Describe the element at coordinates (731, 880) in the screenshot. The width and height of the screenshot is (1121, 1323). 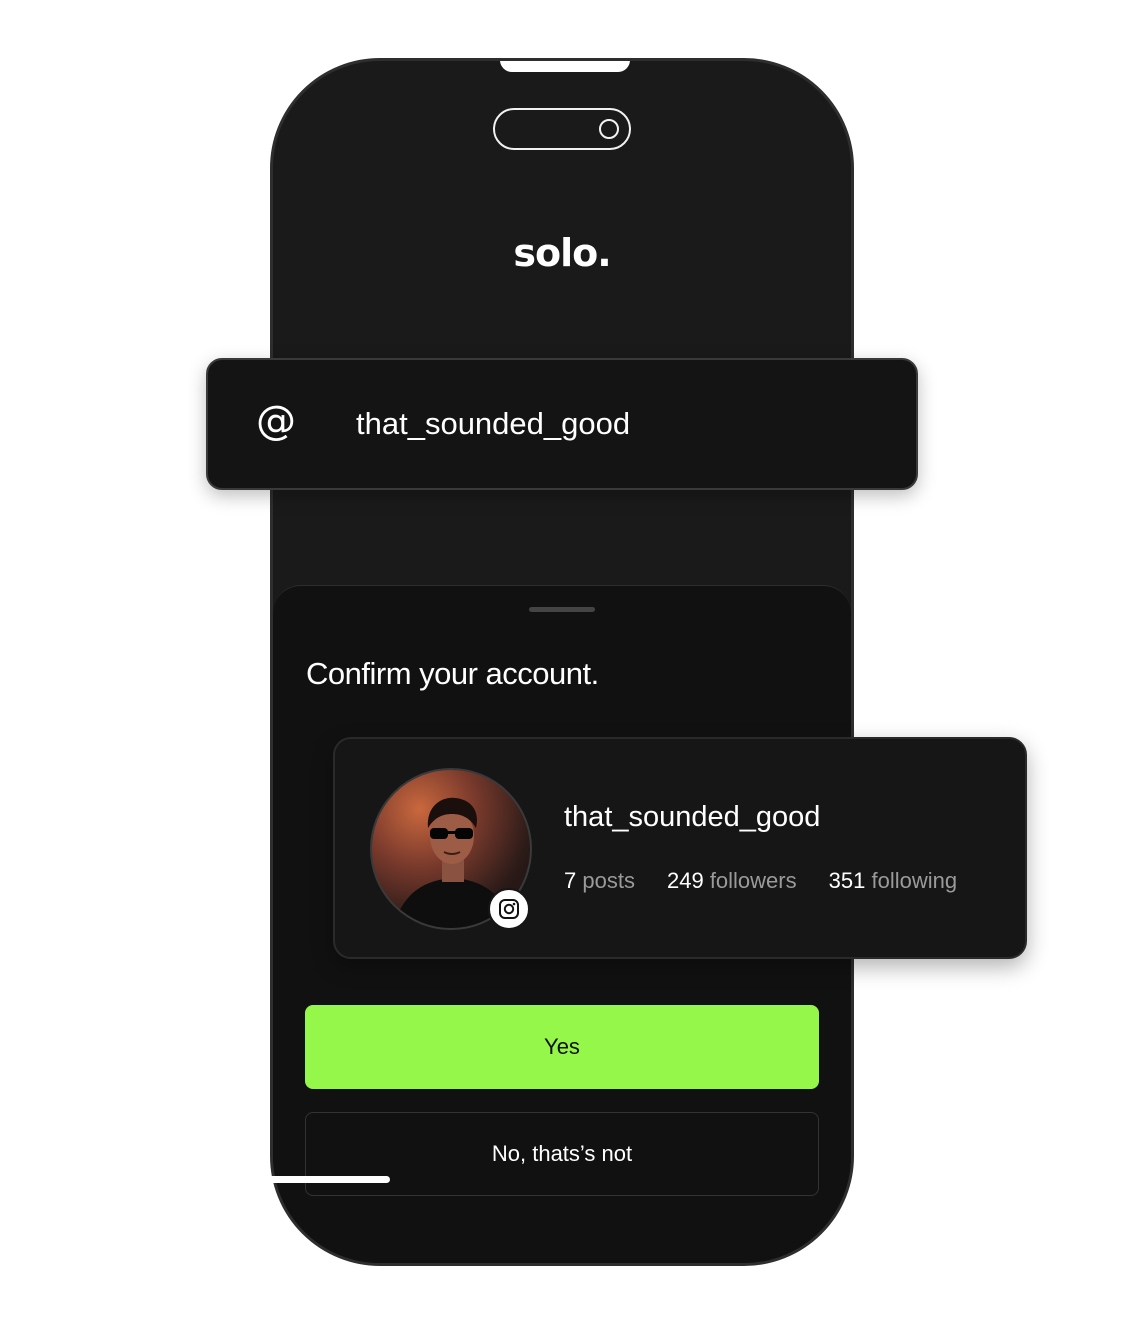
I see `stat-followers: 249 followers` at that location.